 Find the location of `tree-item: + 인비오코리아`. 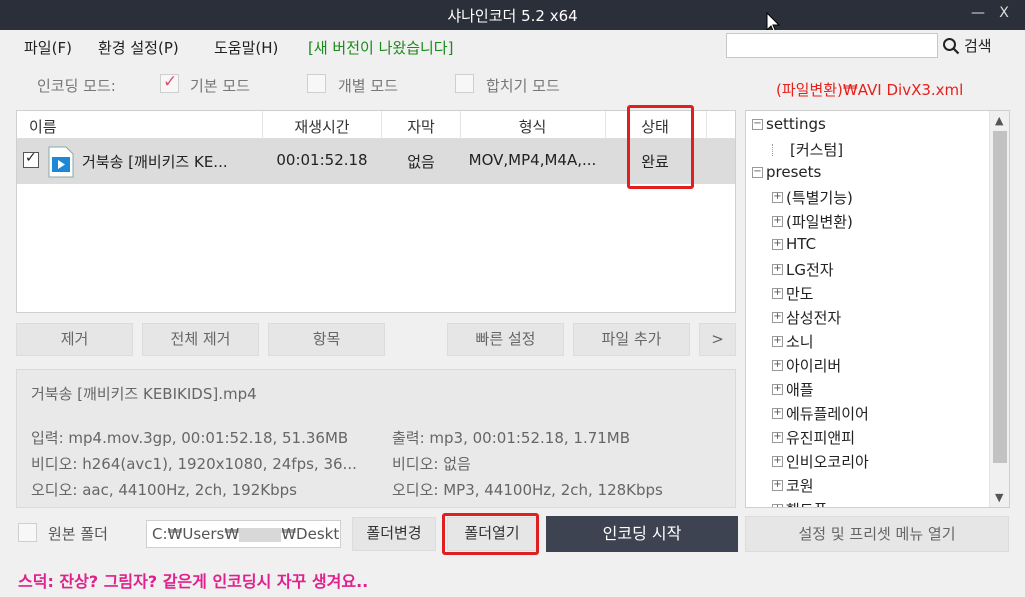

tree-item: + 인비오코리아 is located at coordinates (820, 461).